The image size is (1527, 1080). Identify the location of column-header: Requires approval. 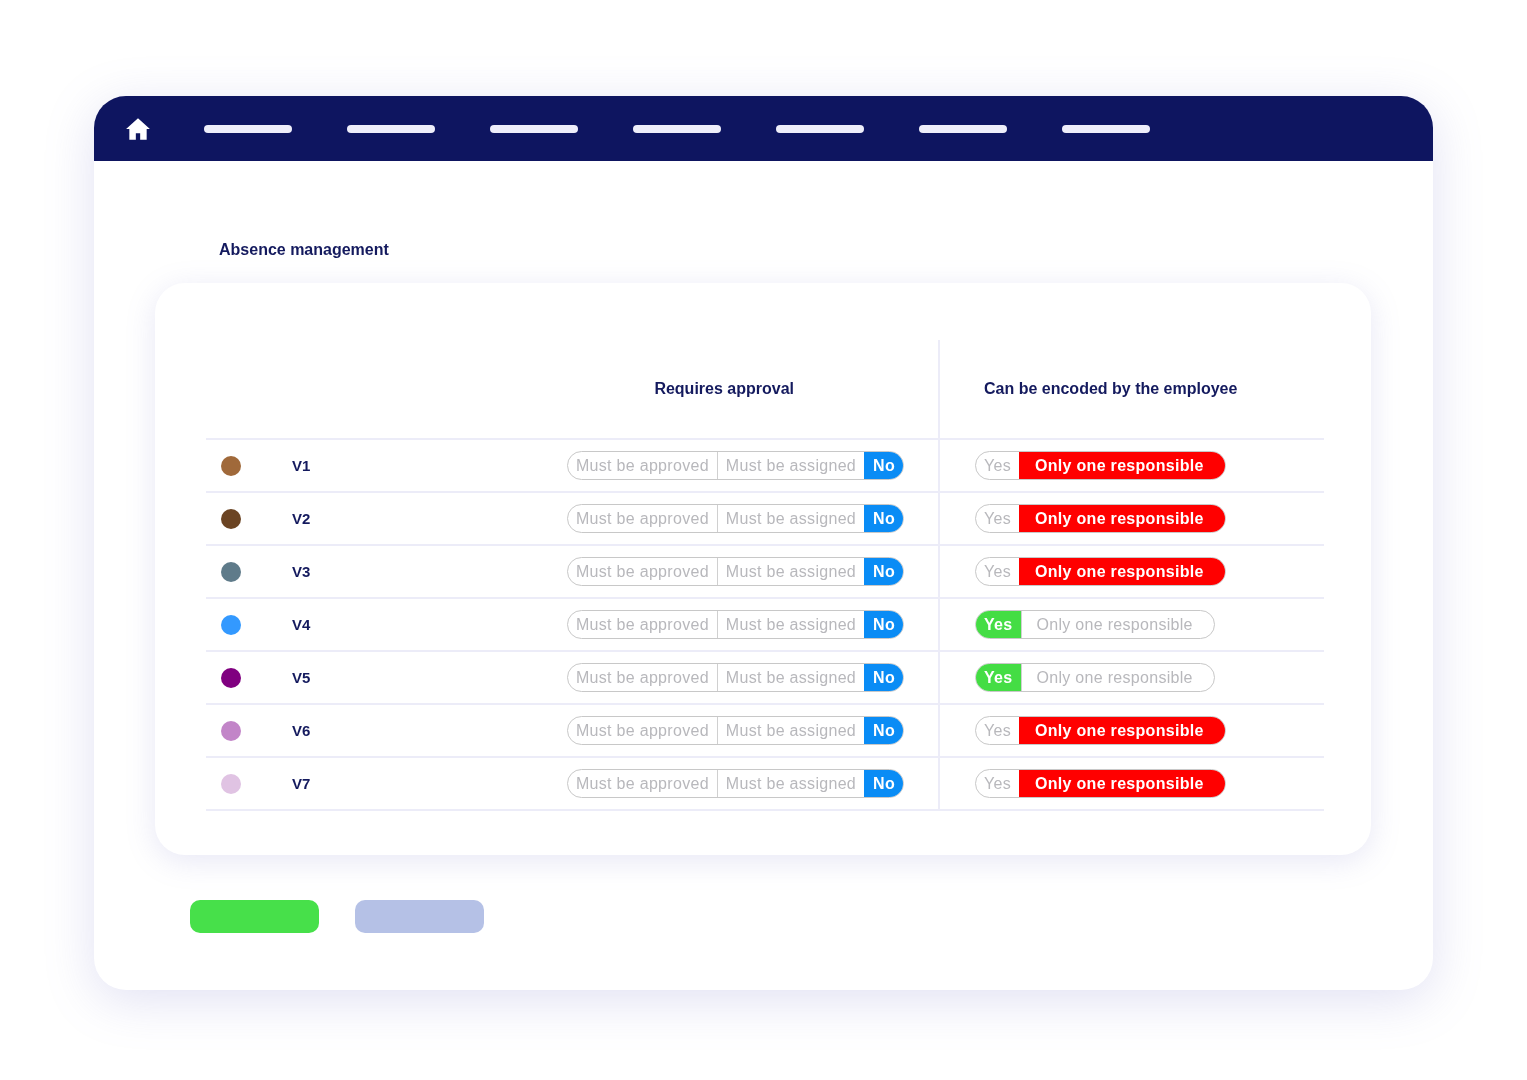
(724, 389).